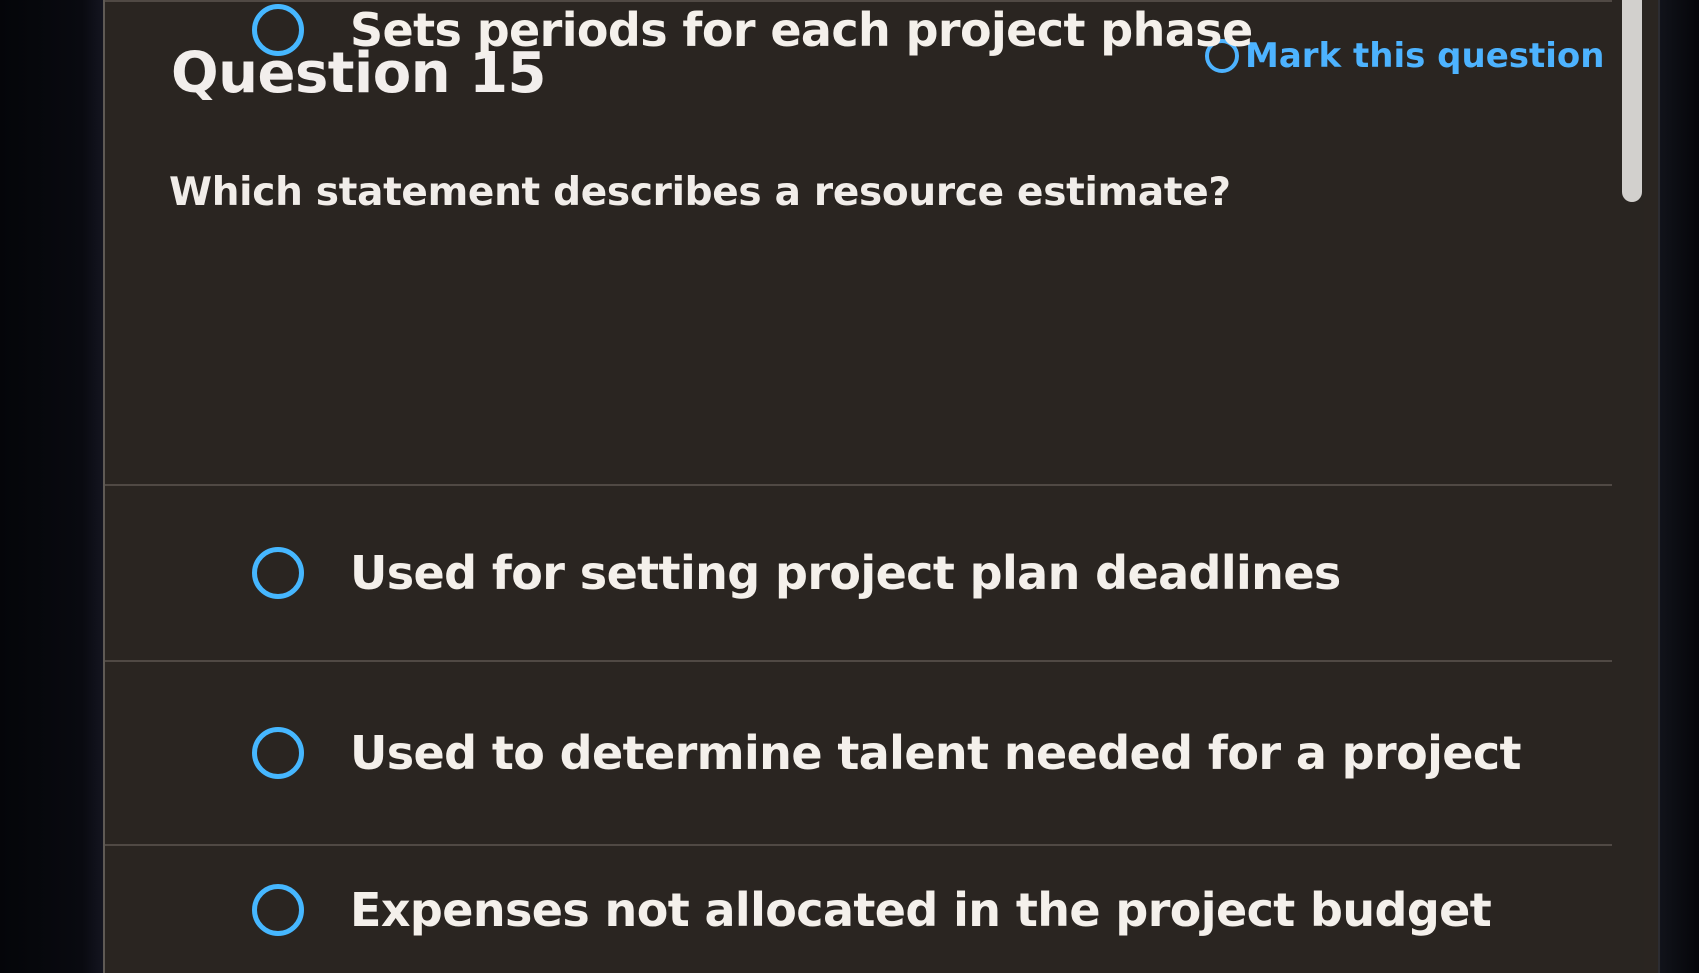 The height and width of the screenshot is (973, 1699). I want to click on answer-option: Sets periods for each project phase, so click(858, 29).